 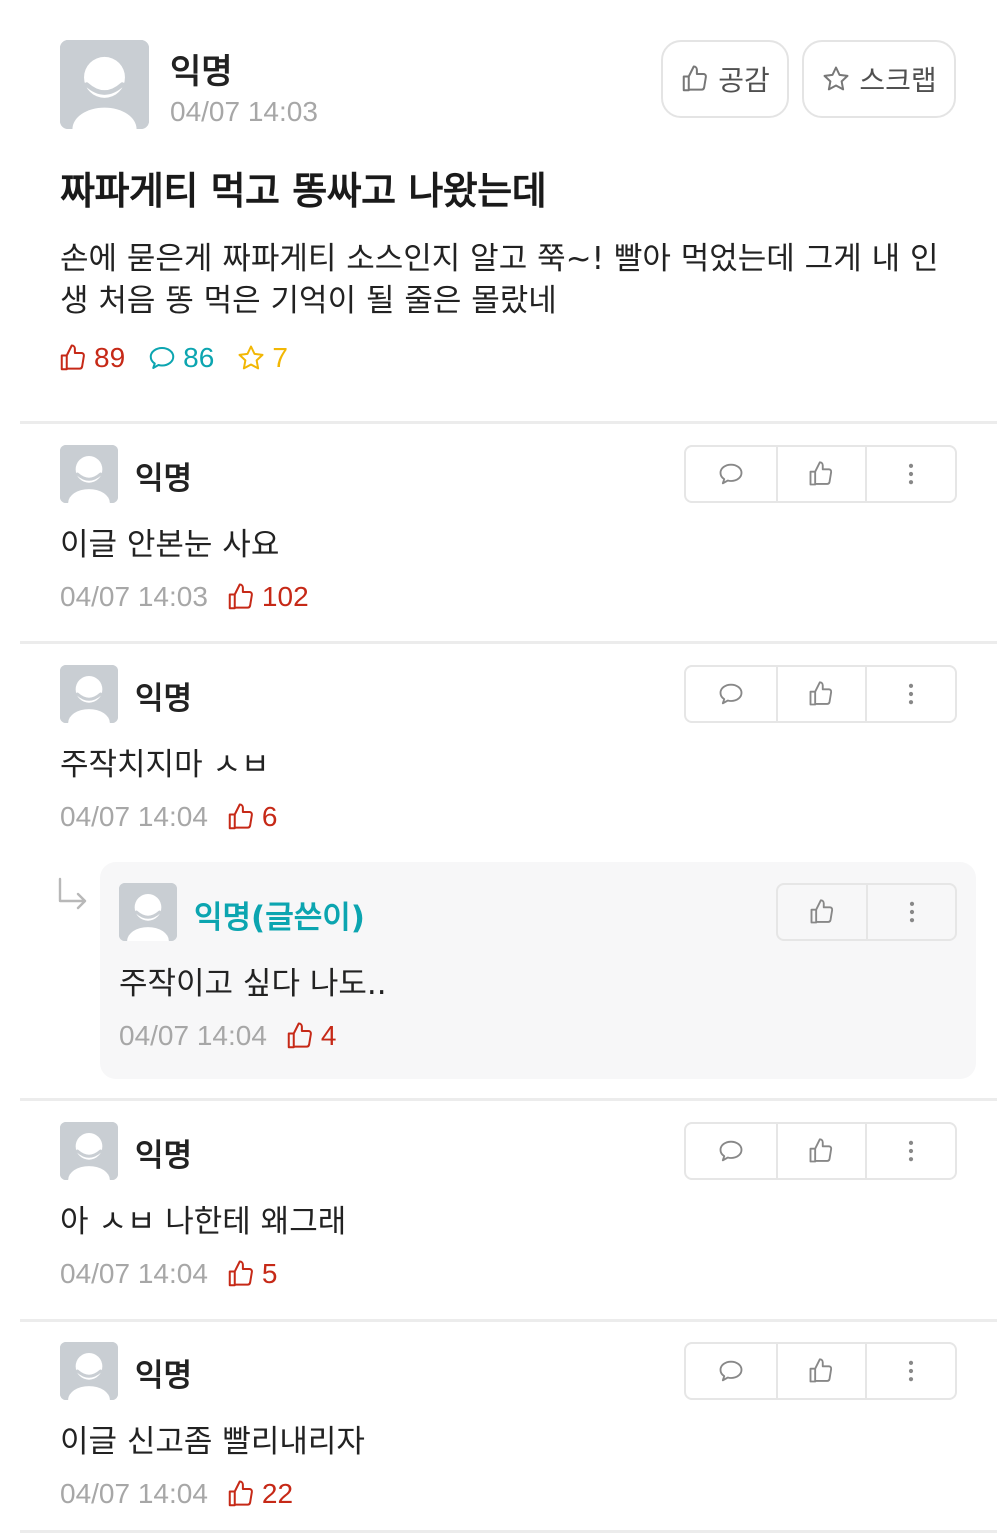 What do you see at coordinates (170, 545) in the screenshot?
I see `comment-text: 이글 안본눈 사요` at bounding box center [170, 545].